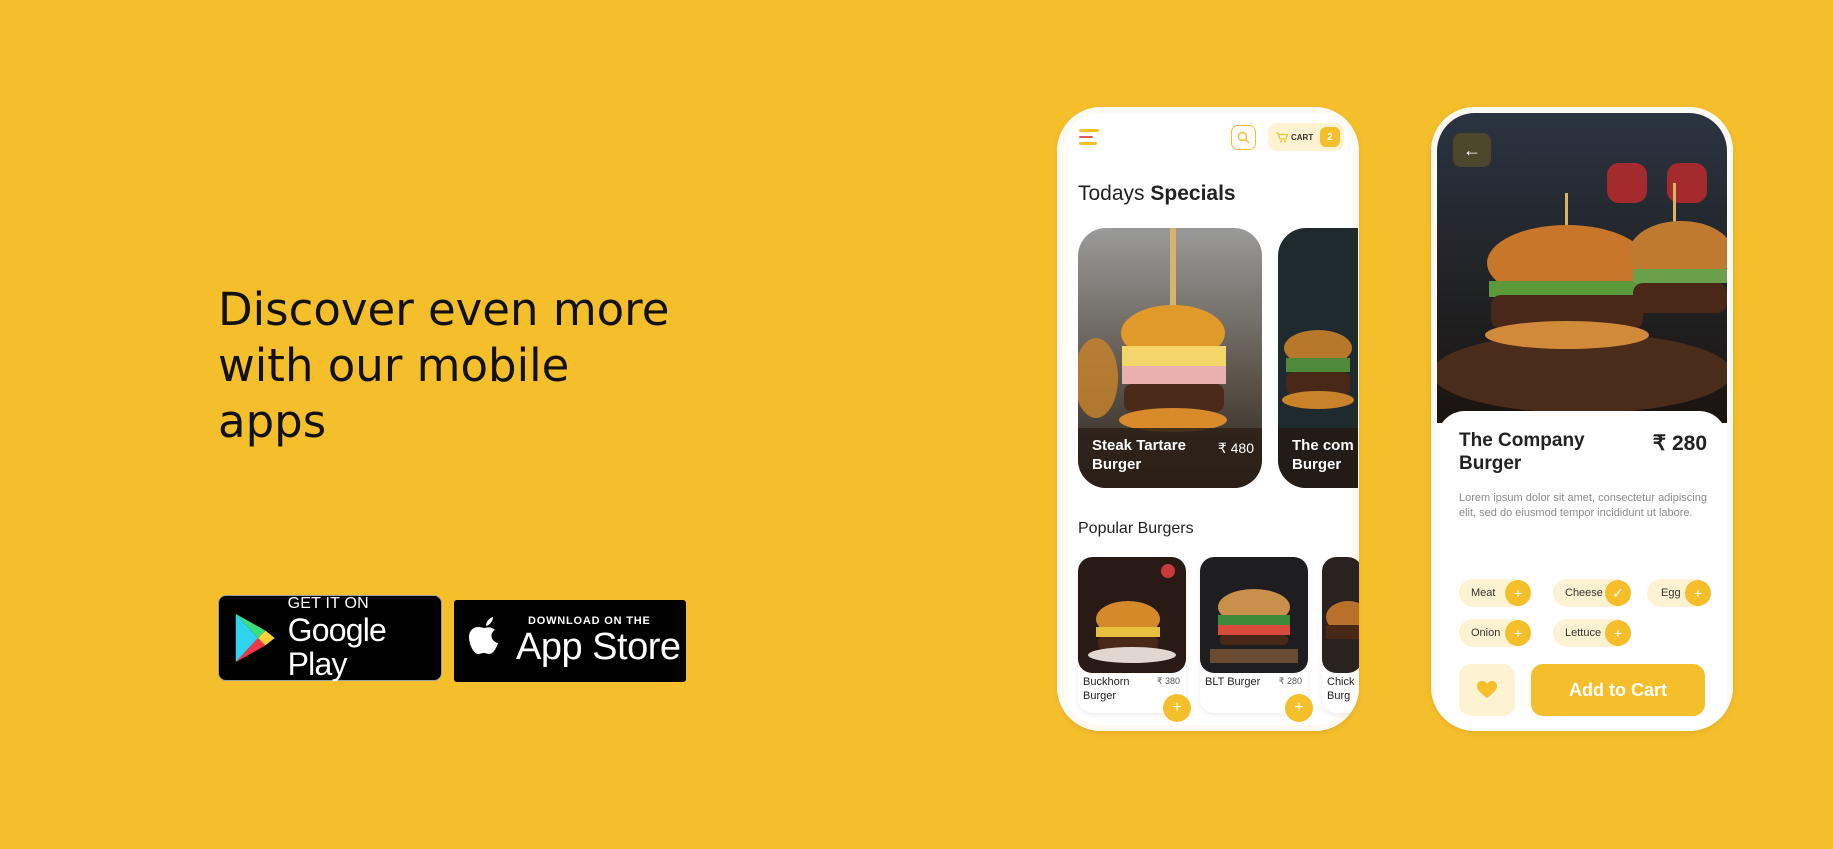 The height and width of the screenshot is (849, 1833). What do you see at coordinates (328, 603) in the screenshot?
I see `google-play-small-text: GET IT ON` at bounding box center [328, 603].